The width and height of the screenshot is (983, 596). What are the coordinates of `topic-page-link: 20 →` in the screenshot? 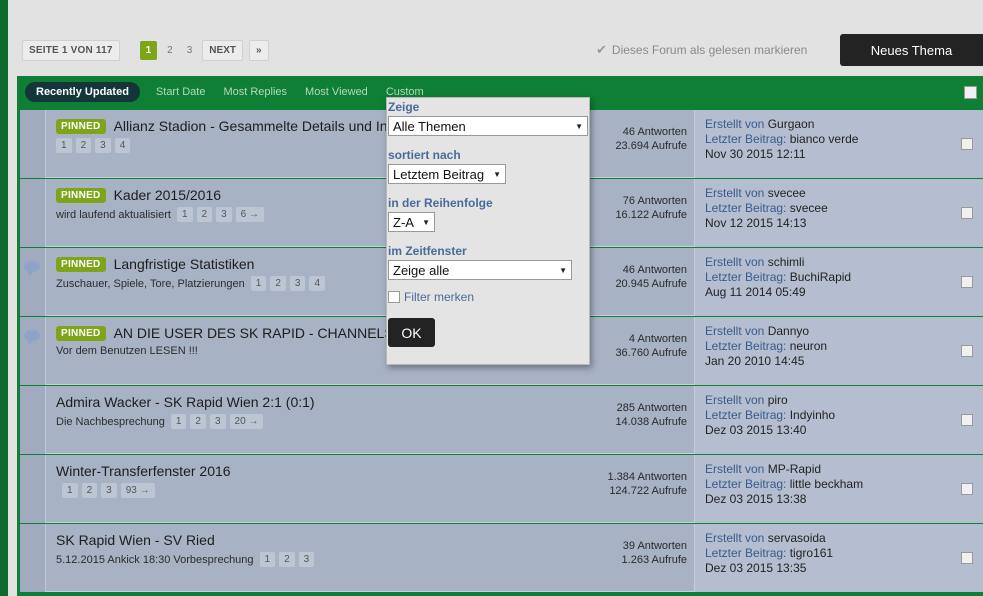 It's located at (246, 421).